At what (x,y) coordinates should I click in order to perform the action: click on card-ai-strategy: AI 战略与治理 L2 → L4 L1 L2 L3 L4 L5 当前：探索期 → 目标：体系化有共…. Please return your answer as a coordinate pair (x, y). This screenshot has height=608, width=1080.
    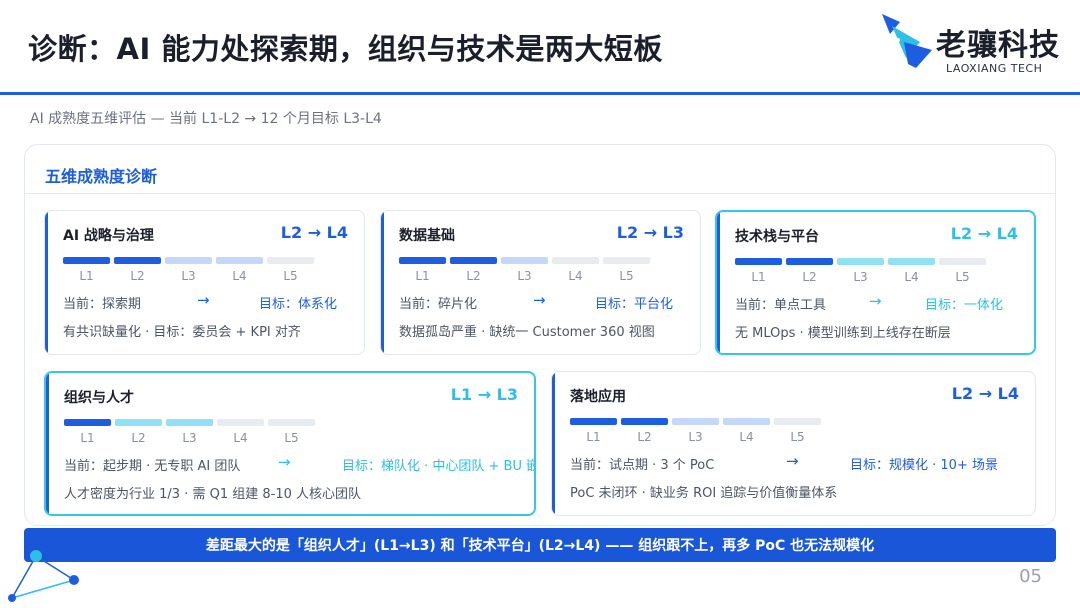
    Looking at the image, I should click on (204, 282).